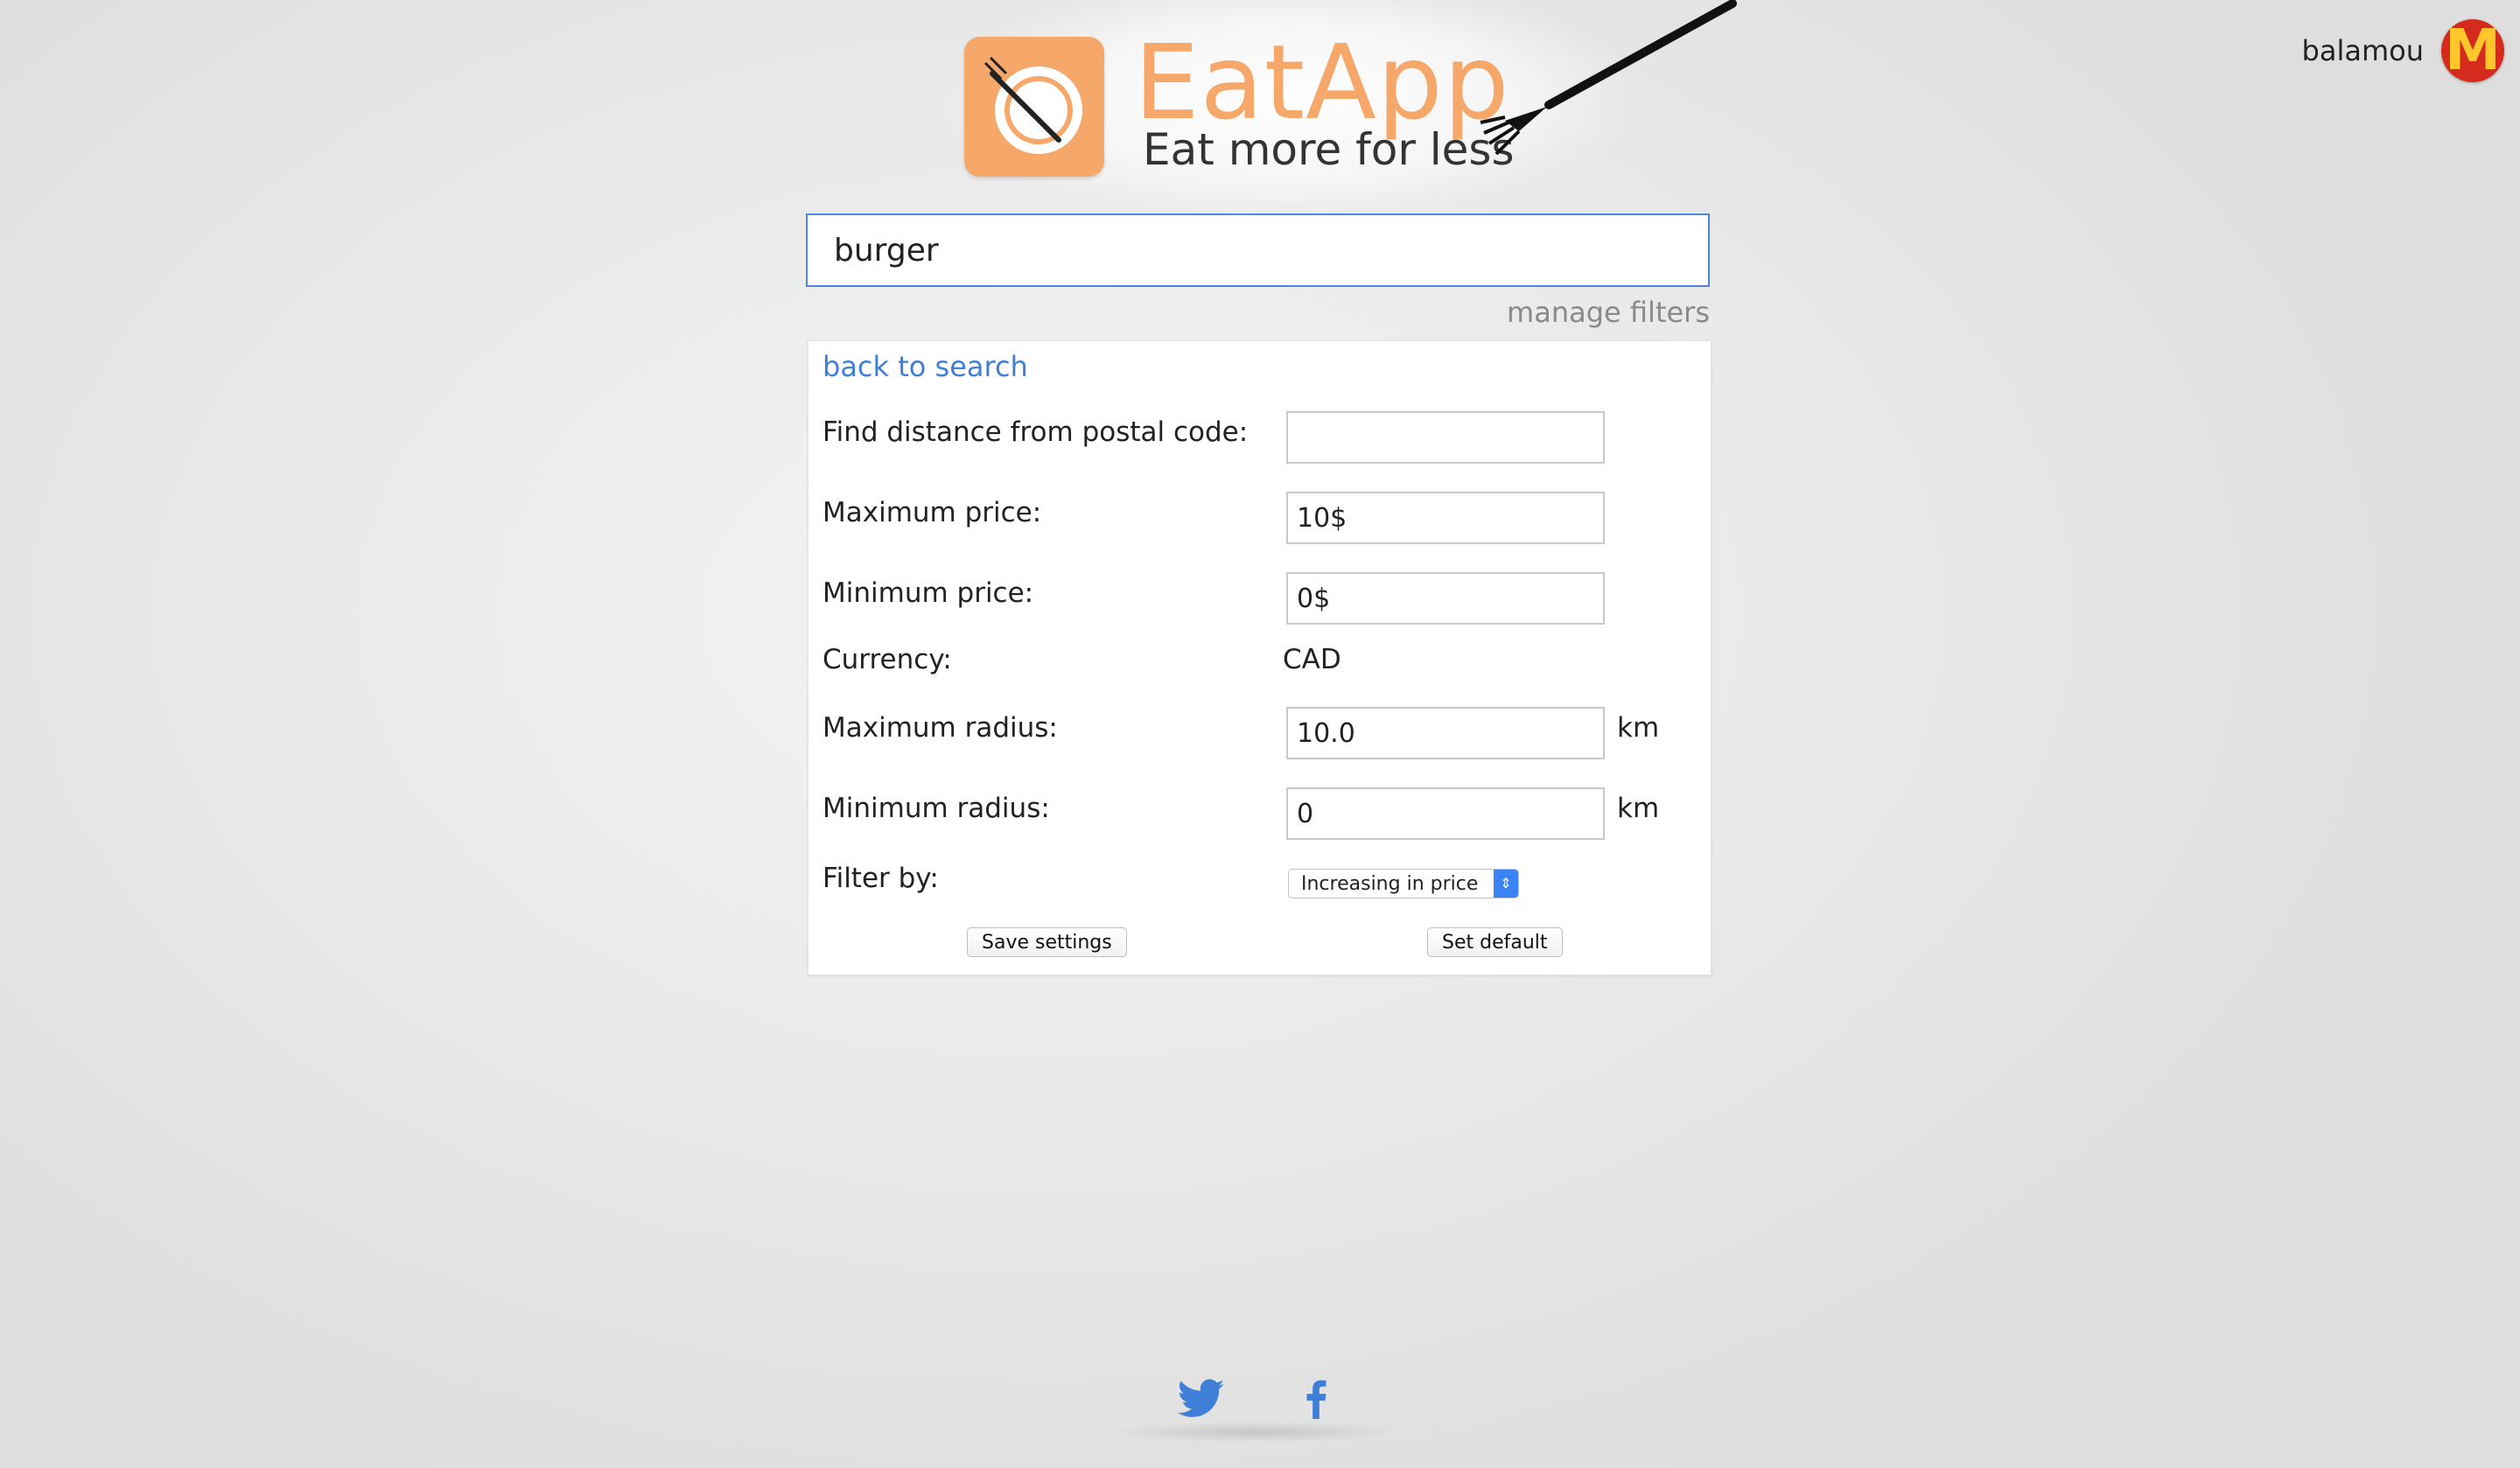 This screenshot has height=1468, width=2520. I want to click on min-radius-field, so click(1445, 813).